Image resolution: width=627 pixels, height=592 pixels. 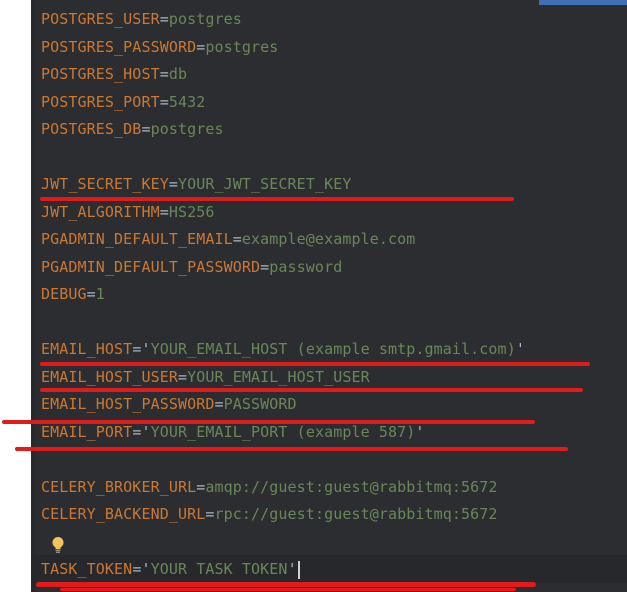 I want to click on env-line-pgadmin-password: PGADMIN_DEFAULT_PASSWORD=password, so click(x=191, y=267).